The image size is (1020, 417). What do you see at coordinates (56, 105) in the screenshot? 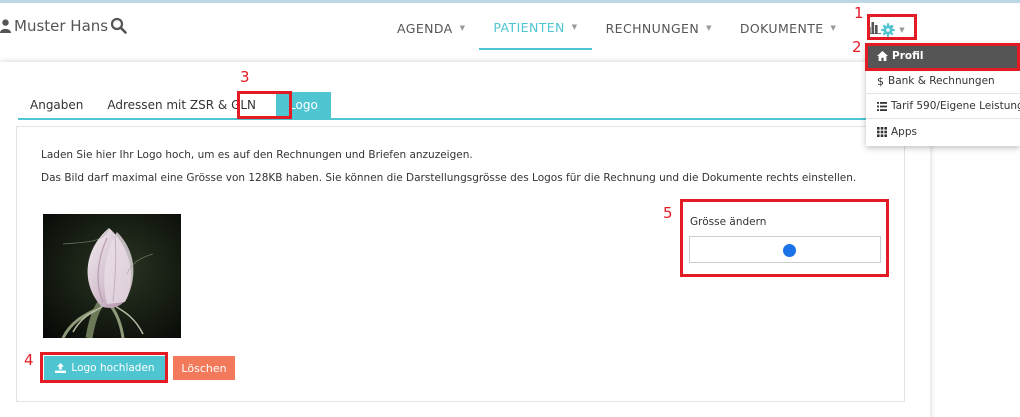
I see `tab-angaben: Angaben` at bounding box center [56, 105].